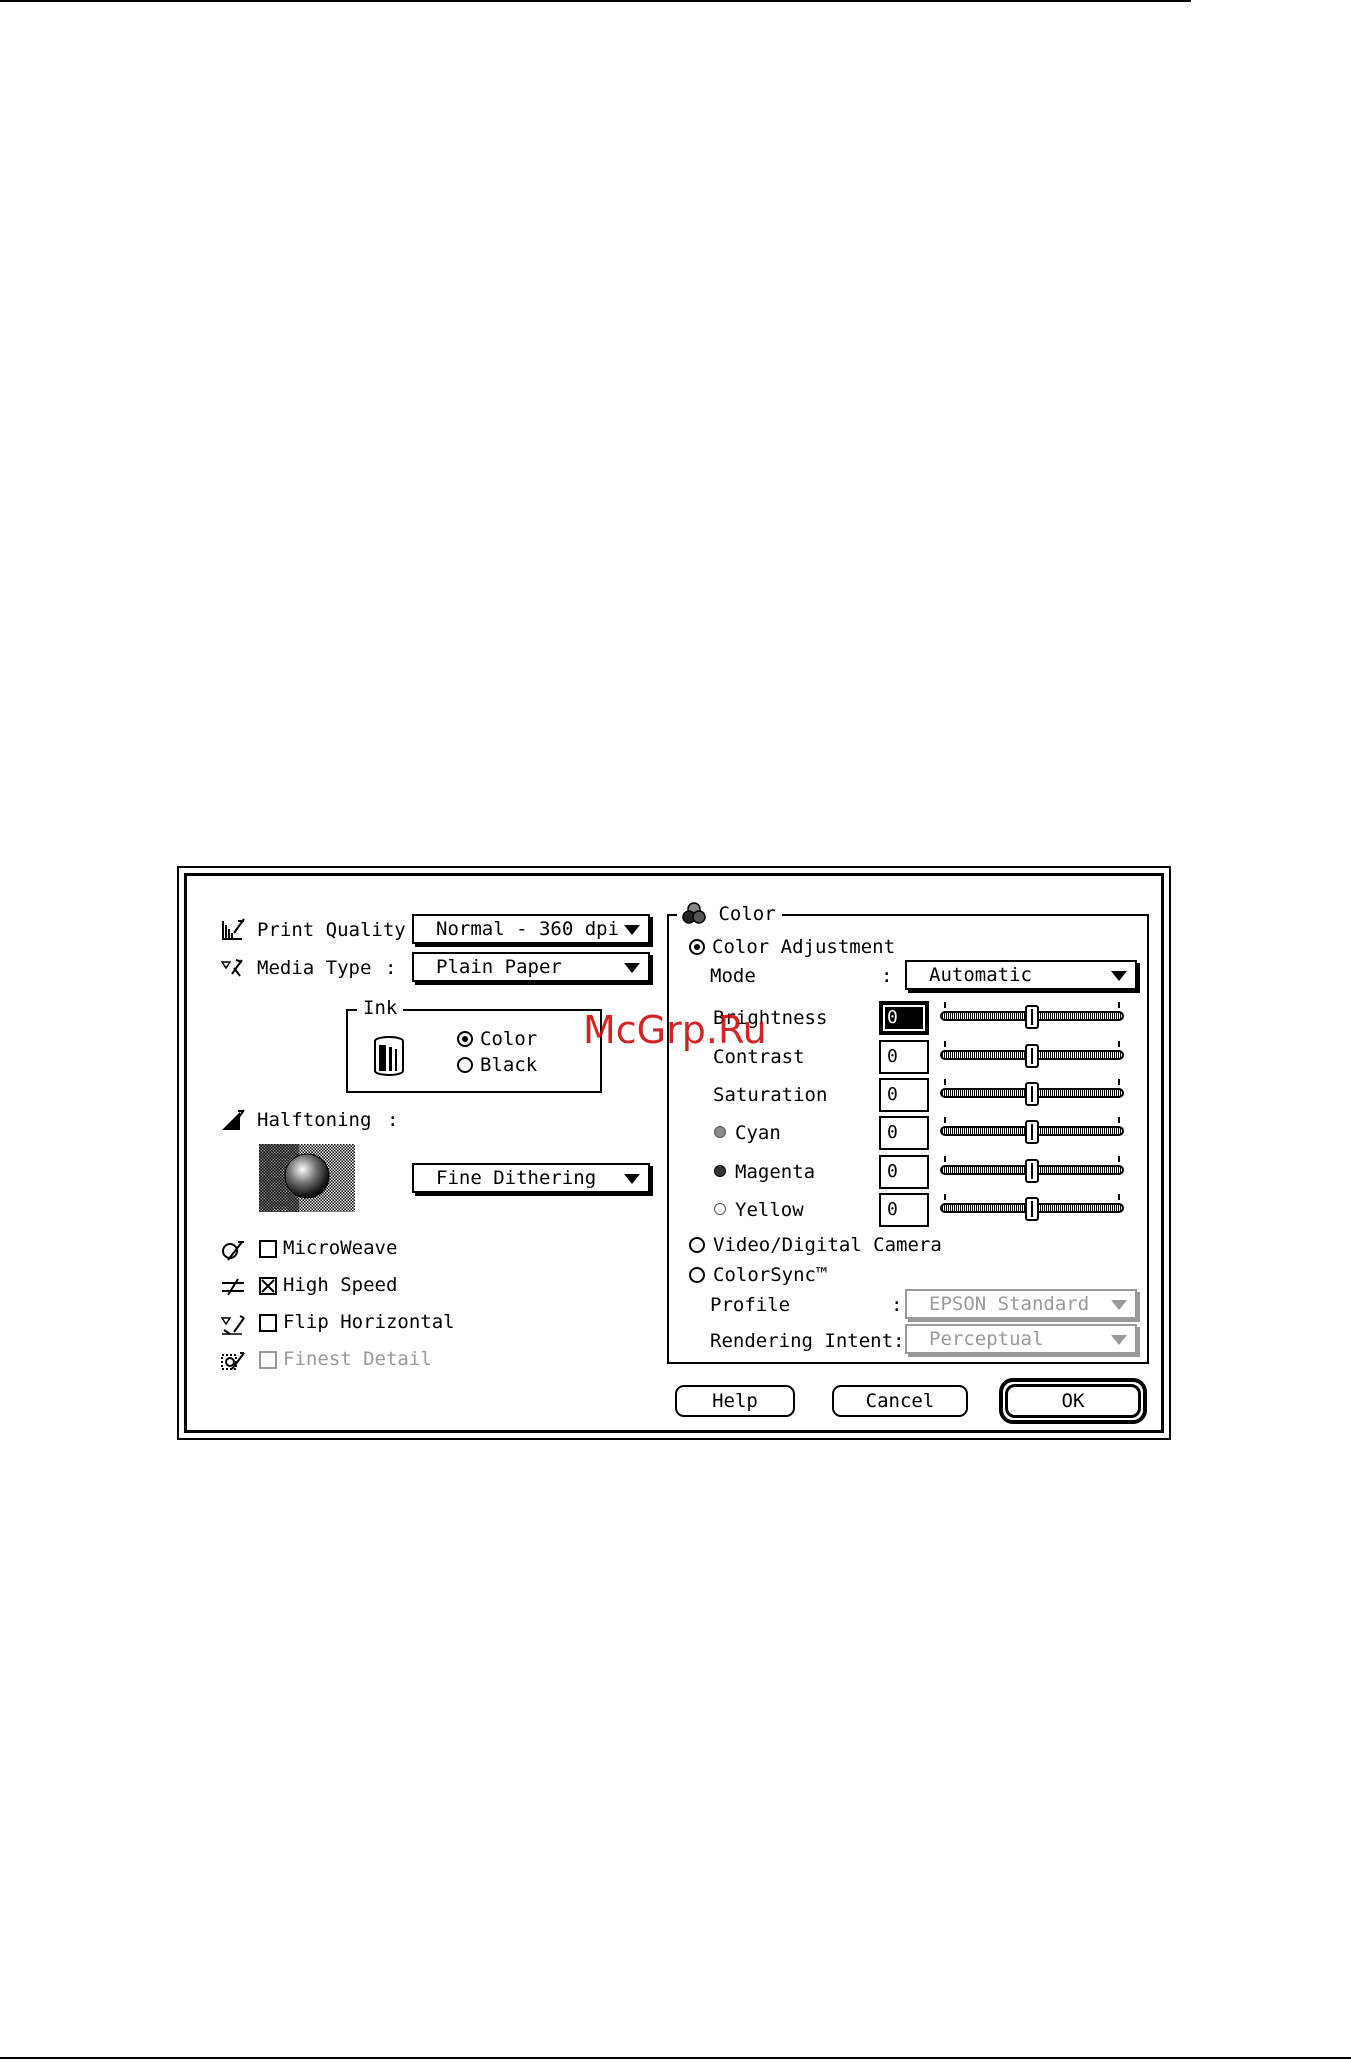 The width and height of the screenshot is (1351, 2062). What do you see at coordinates (986, 1339) in the screenshot?
I see `rendering-intent-value: Perceptual` at bounding box center [986, 1339].